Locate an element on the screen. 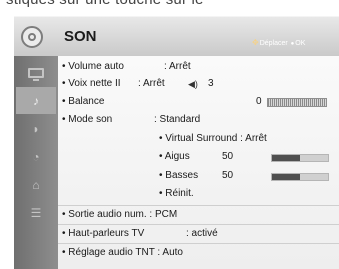  option-list-icon: ☰ is located at coordinates (36, 212).